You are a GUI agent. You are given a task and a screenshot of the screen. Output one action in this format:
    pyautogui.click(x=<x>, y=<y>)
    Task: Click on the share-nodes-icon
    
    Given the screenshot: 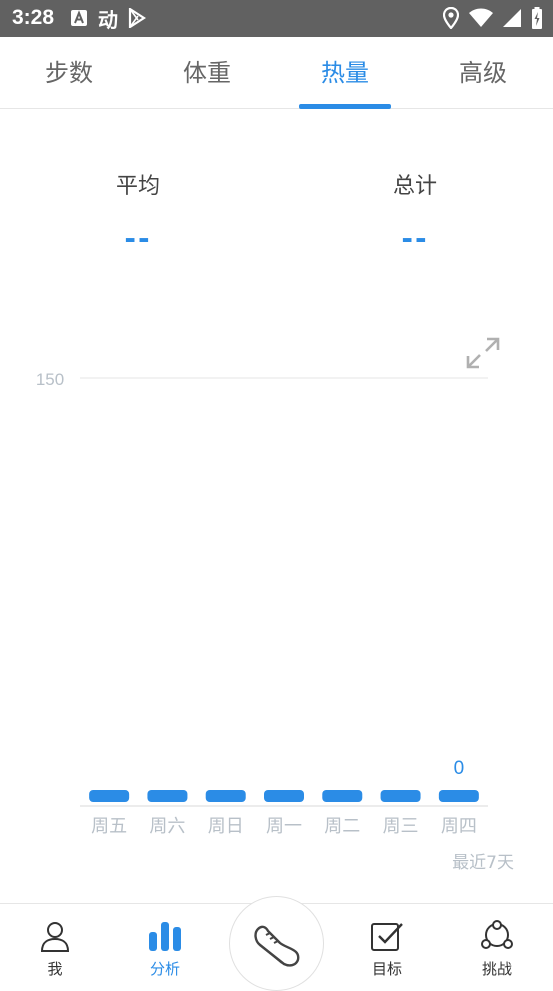 What is the action you would take?
    pyautogui.click(x=497, y=938)
    